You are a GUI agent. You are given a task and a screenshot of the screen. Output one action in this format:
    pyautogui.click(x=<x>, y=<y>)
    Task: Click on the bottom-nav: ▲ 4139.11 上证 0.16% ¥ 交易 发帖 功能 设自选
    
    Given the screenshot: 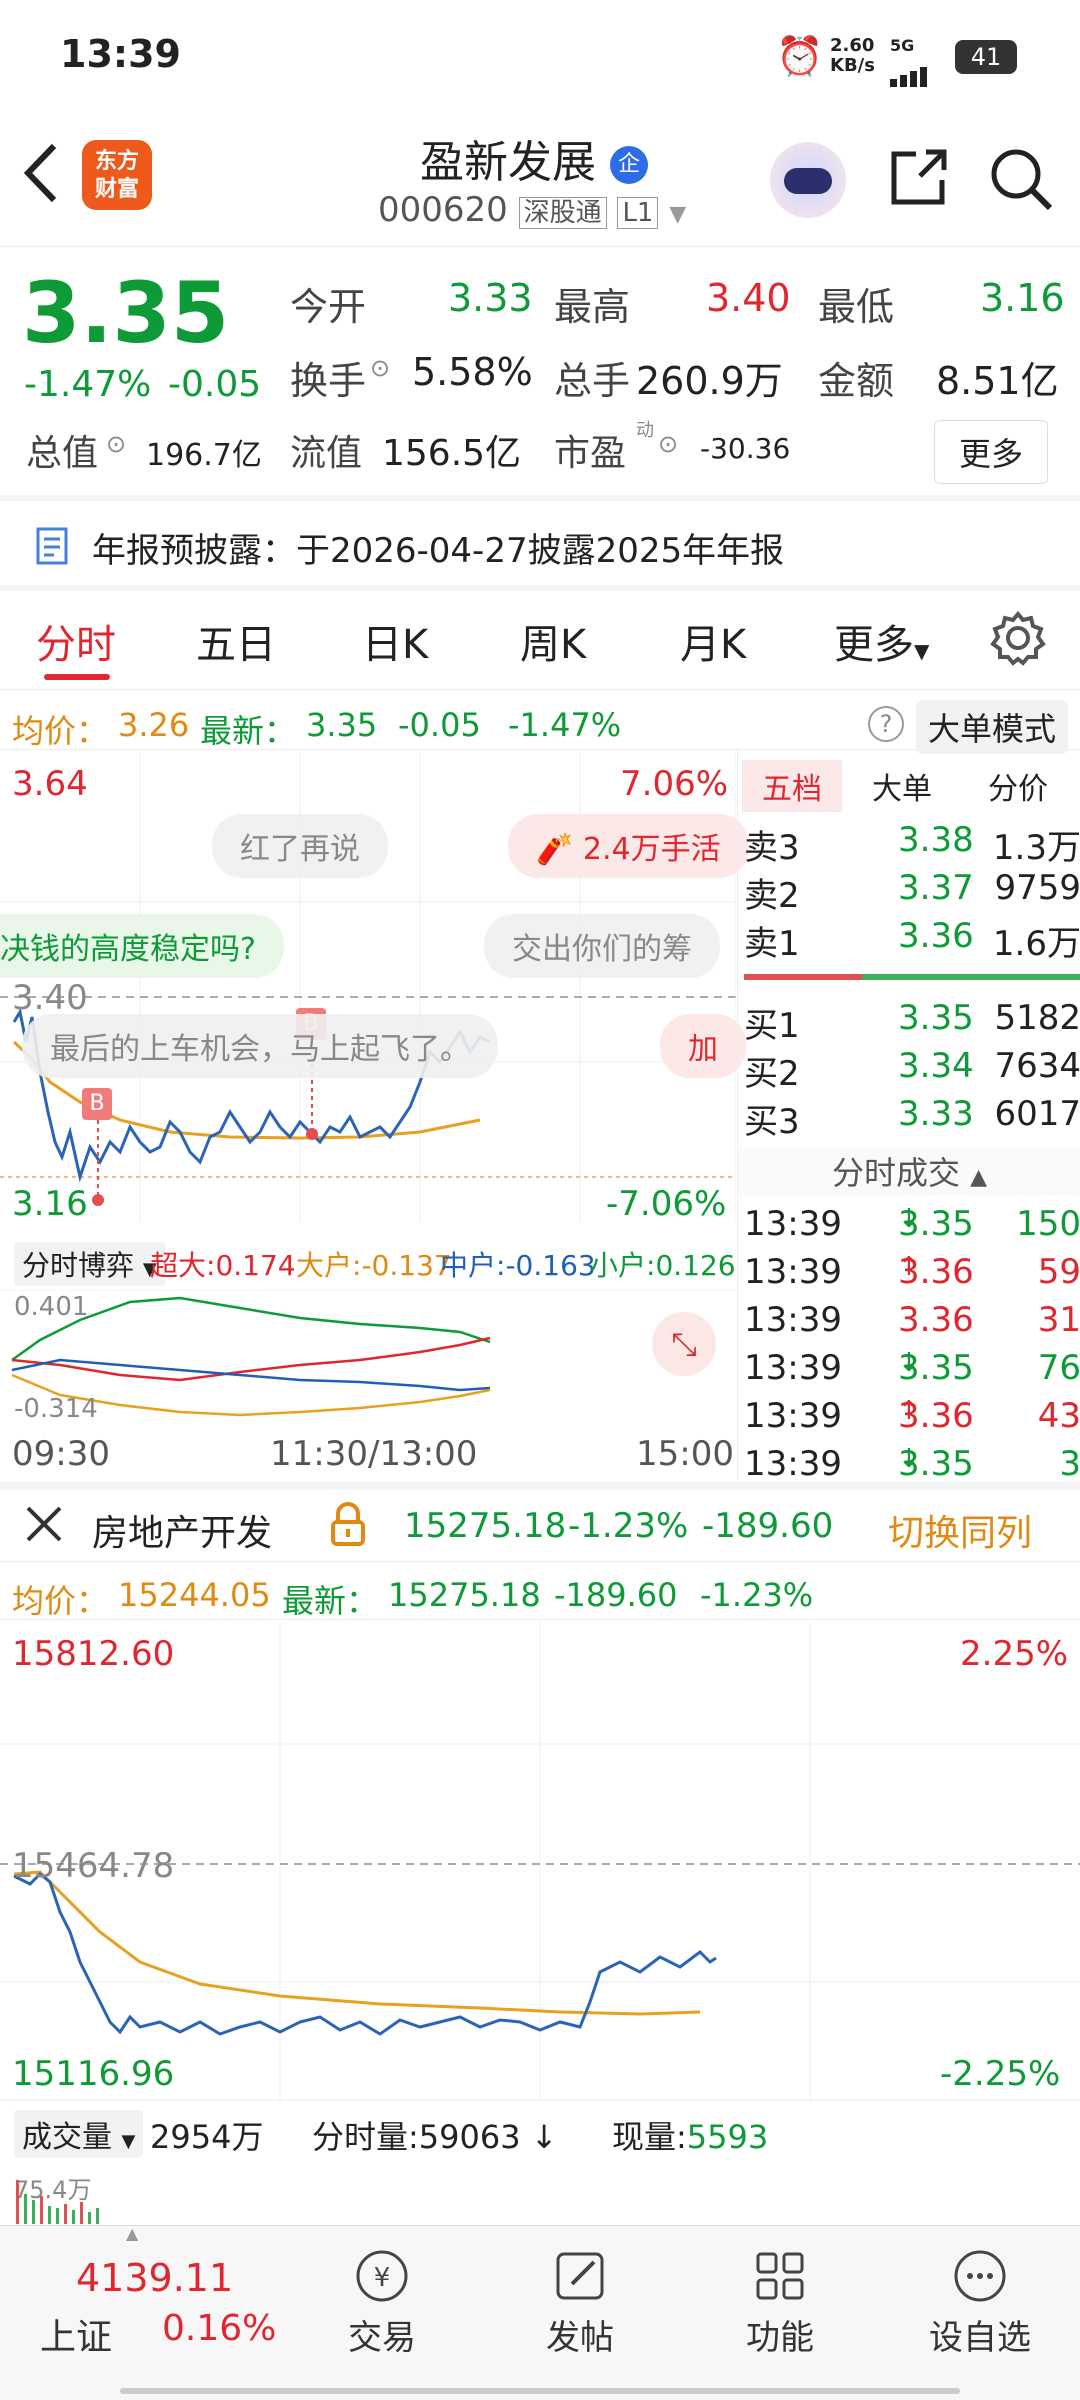 What is the action you would take?
    pyautogui.click(x=540, y=2312)
    